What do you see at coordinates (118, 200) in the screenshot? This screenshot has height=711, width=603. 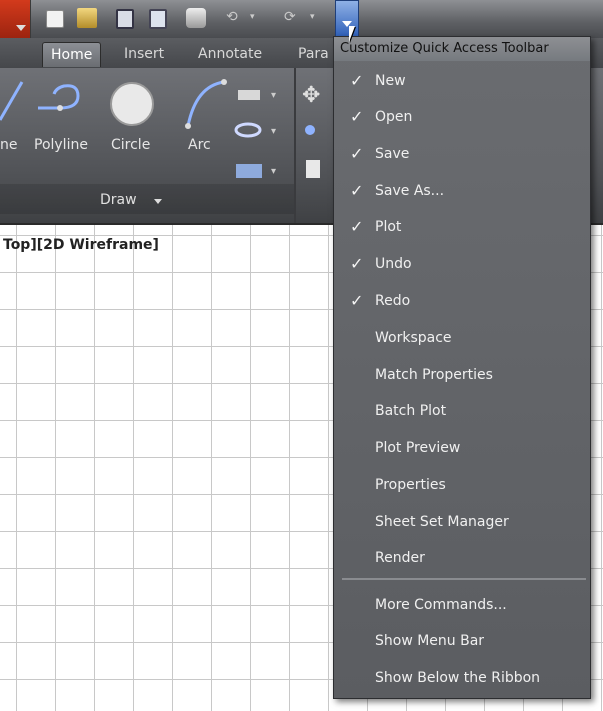 I see `draw-panel-label: Draw` at bounding box center [118, 200].